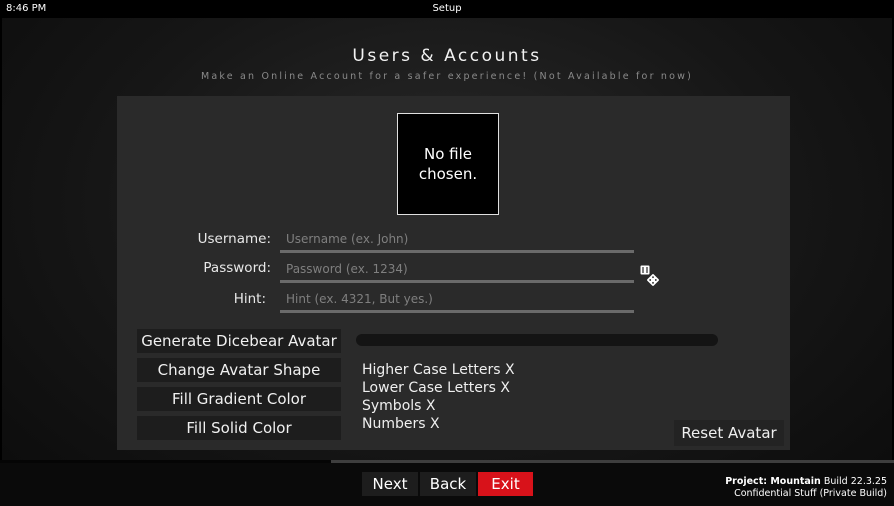  What do you see at coordinates (234, 239) in the screenshot?
I see `username-label: Username:` at bounding box center [234, 239].